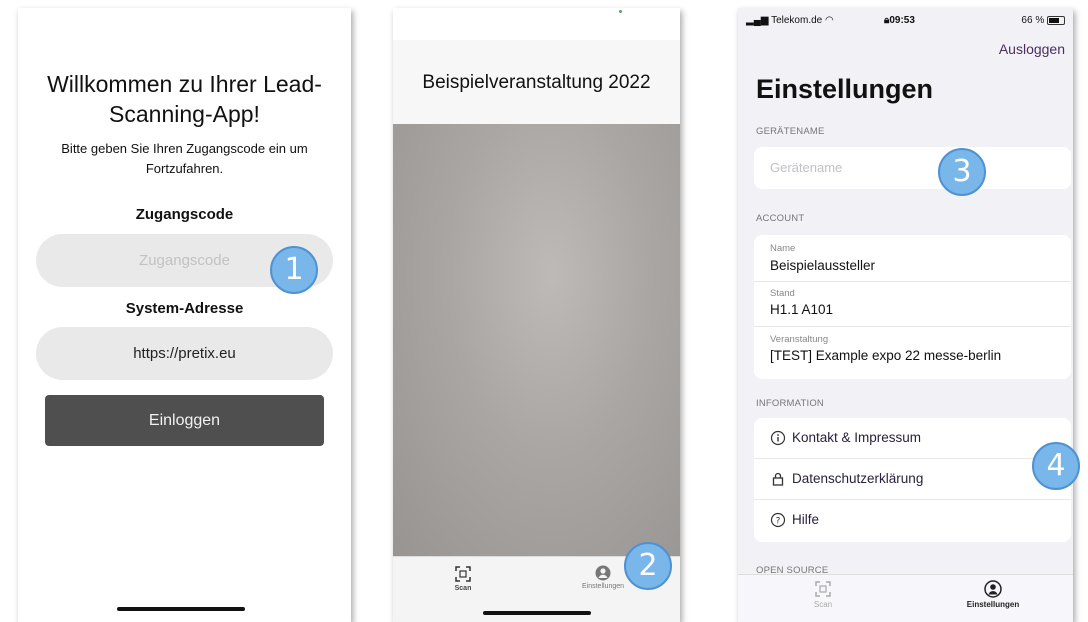  I want to click on device-name-input: Gerätename, so click(912, 168).